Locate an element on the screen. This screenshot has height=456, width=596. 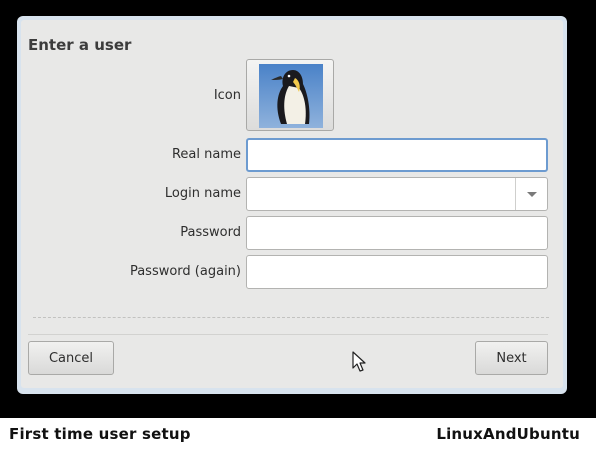
password-field is located at coordinates (397, 233).